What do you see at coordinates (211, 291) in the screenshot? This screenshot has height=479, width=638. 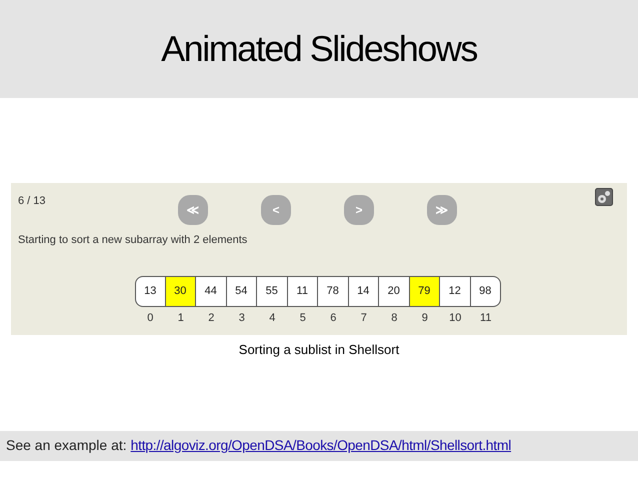 I see `array-cell: 44` at bounding box center [211, 291].